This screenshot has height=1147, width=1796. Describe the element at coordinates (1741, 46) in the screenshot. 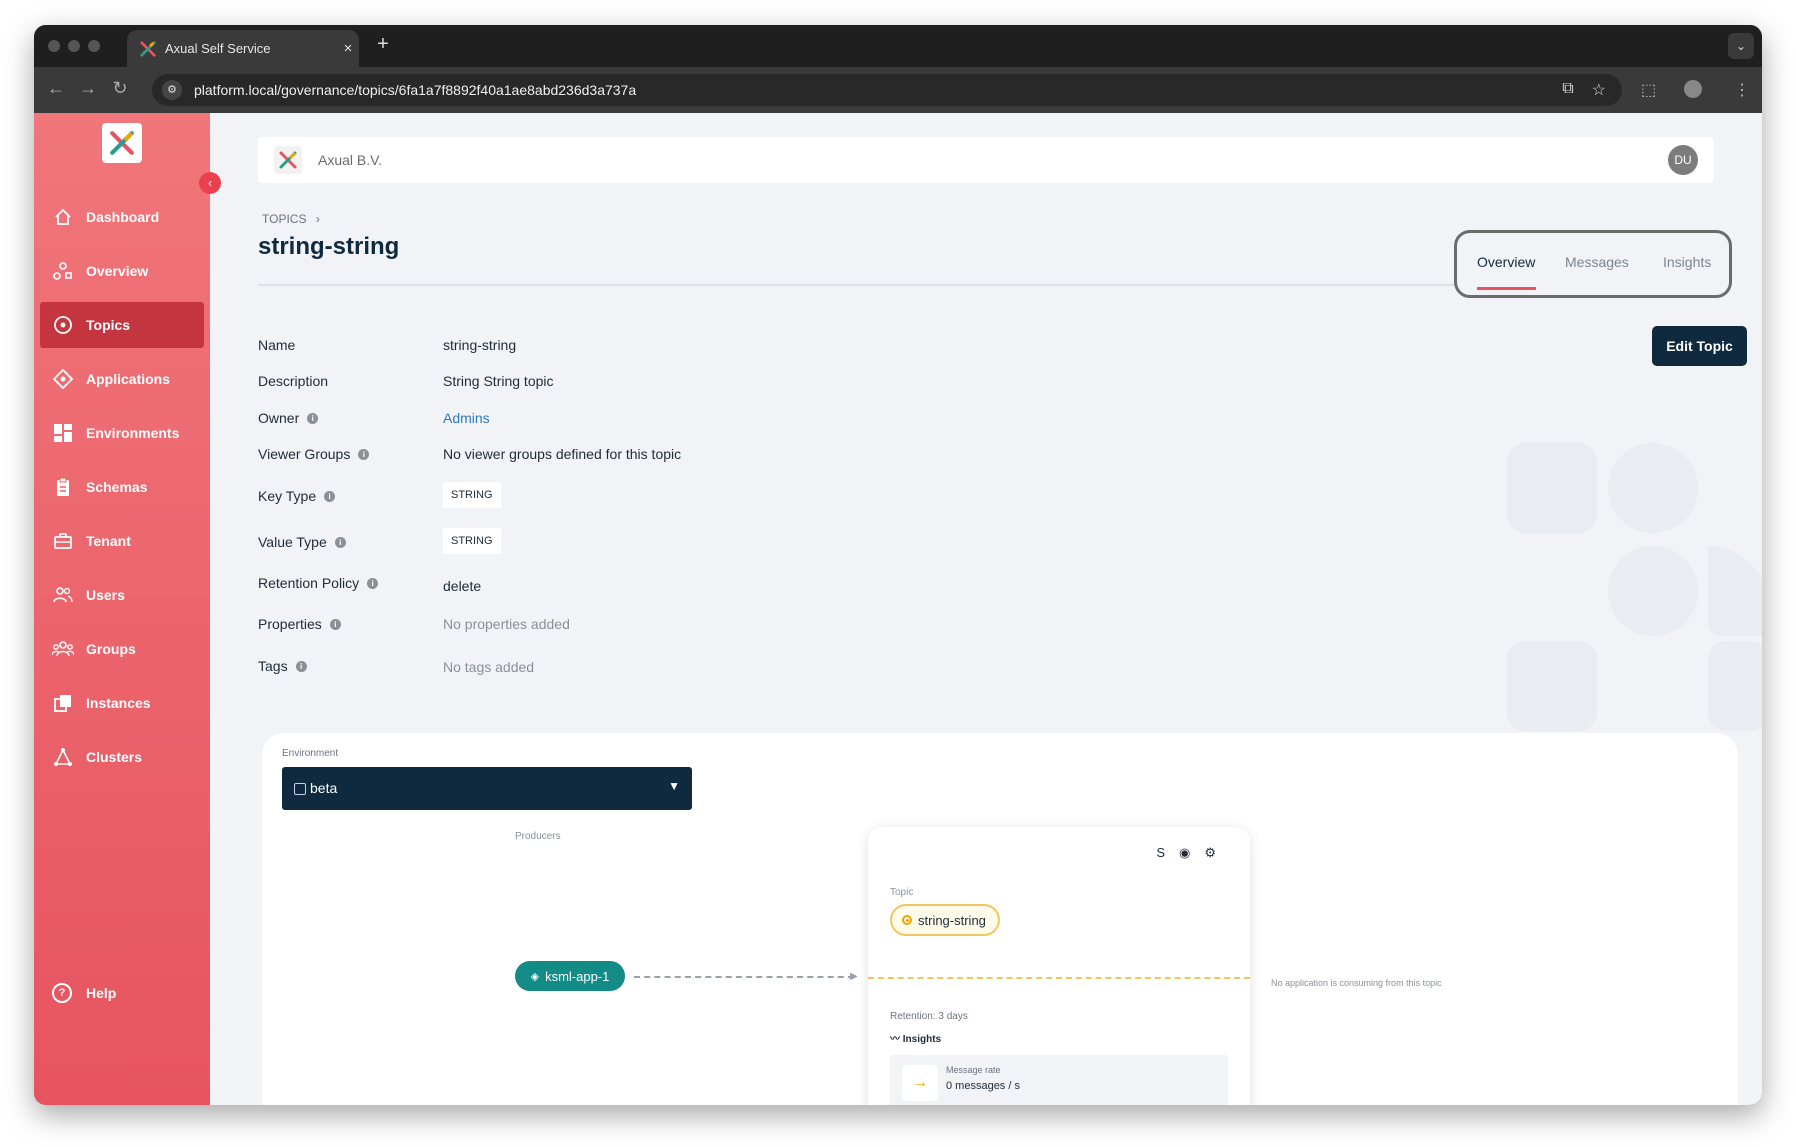

I see `tab-search-button: ⌄` at that location.